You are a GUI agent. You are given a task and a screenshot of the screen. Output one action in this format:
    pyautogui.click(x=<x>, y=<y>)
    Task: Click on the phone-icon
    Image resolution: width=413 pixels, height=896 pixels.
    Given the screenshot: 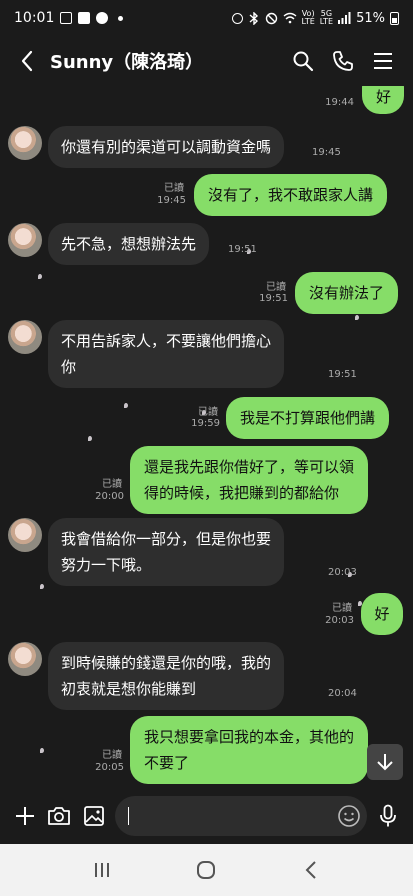 What is the action you would take?
    pyautogui.click(x=343, y=61)
    